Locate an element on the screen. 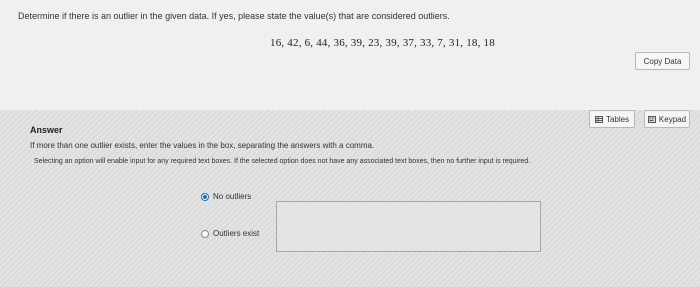 Image resolution: width=700 pixels, height=287 pixels. radio-button-outliers-exist is located at coordinates (205, 233).